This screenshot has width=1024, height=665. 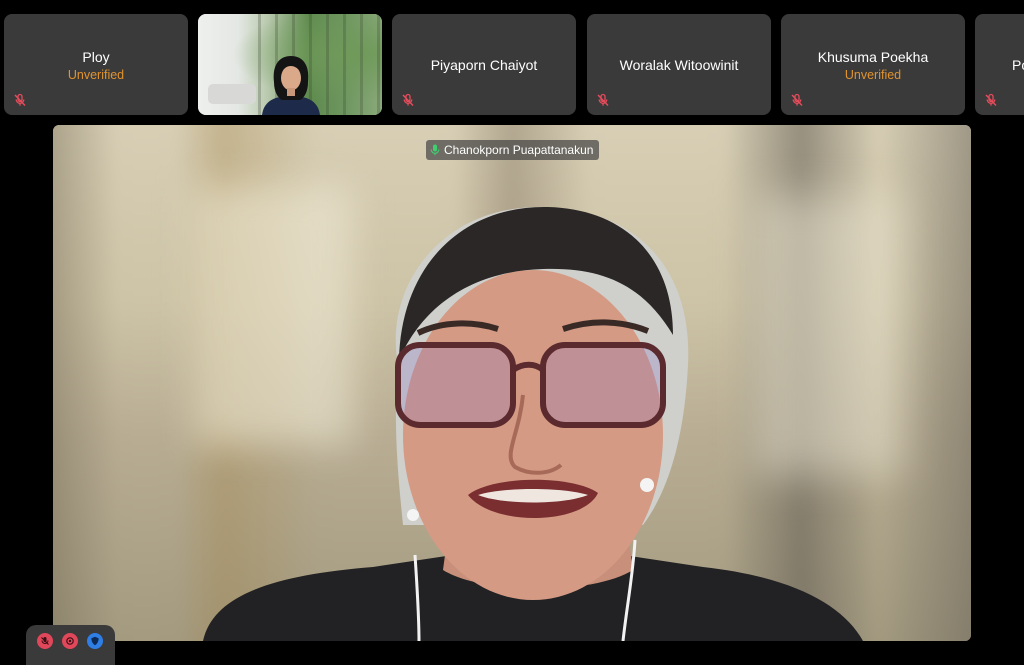 I want to click on video-sofa, so click(x=232, y=94).